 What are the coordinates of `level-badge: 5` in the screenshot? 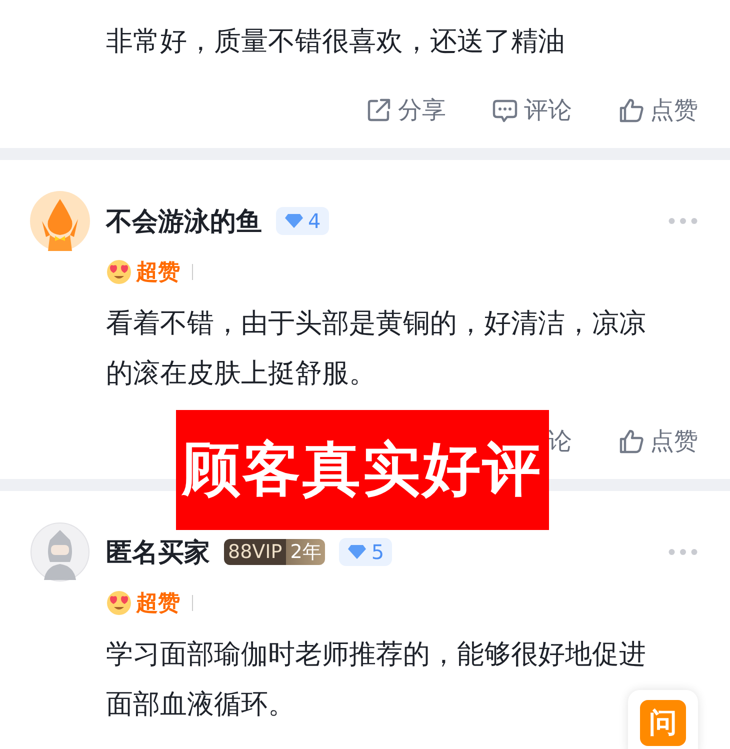 It's located at (365, 552).